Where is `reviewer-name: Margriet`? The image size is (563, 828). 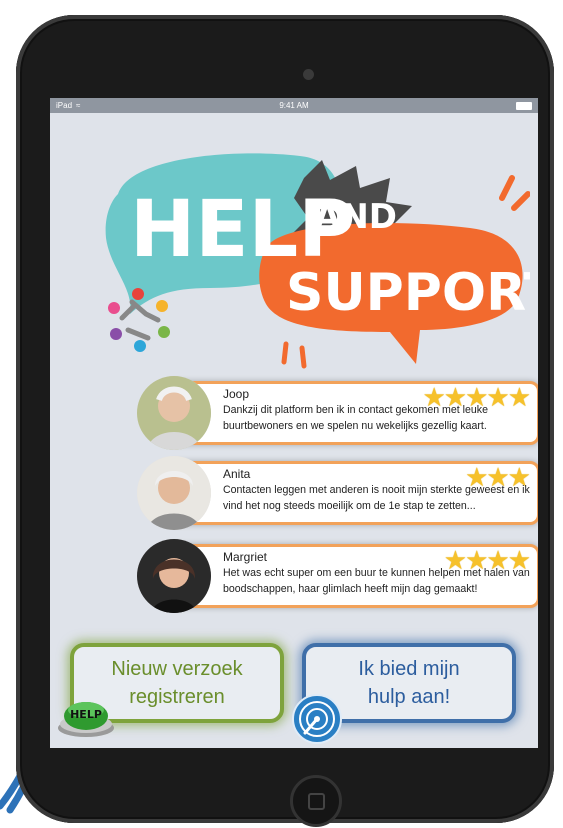 reviewer-name: Margriet is located at coordinates (245, 557).